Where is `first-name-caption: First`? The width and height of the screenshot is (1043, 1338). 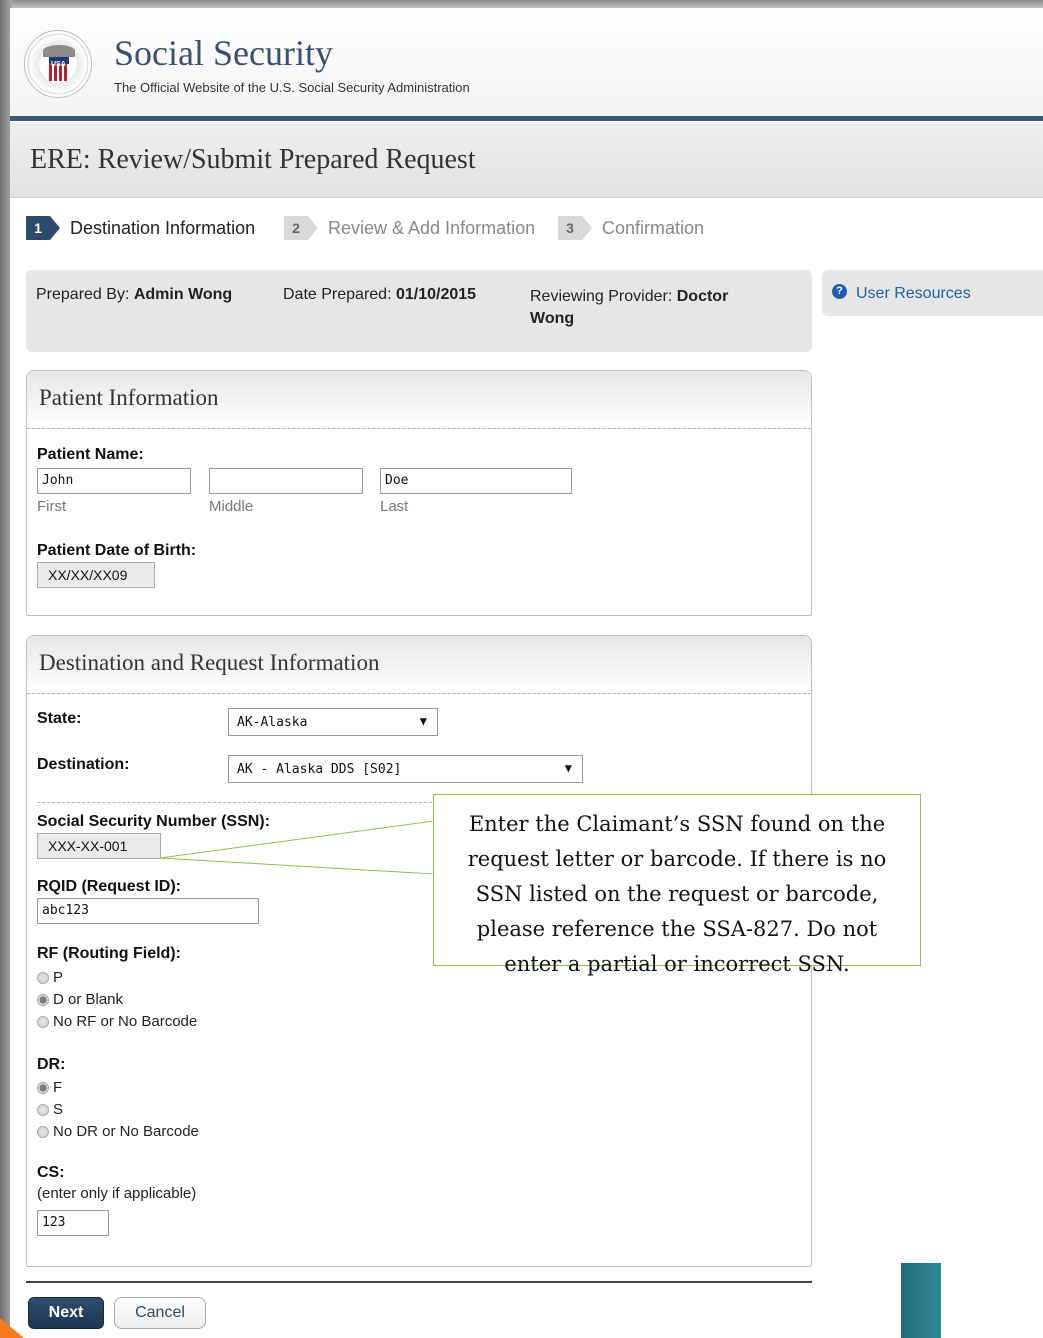 first-name-caption: First is located at coordinates (52, 506).